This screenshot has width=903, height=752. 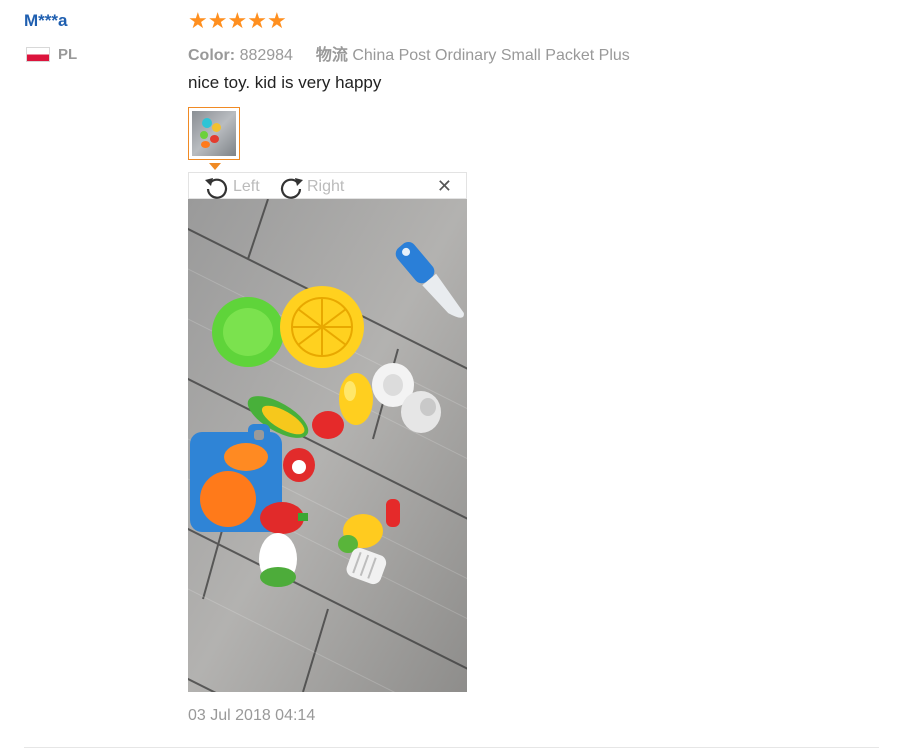 What do you see at coordinates (491, 55) in the screenshot?
I see `shipping-value: China Post Ordinary Small Packet Plus` at bounding box center [491, 55].